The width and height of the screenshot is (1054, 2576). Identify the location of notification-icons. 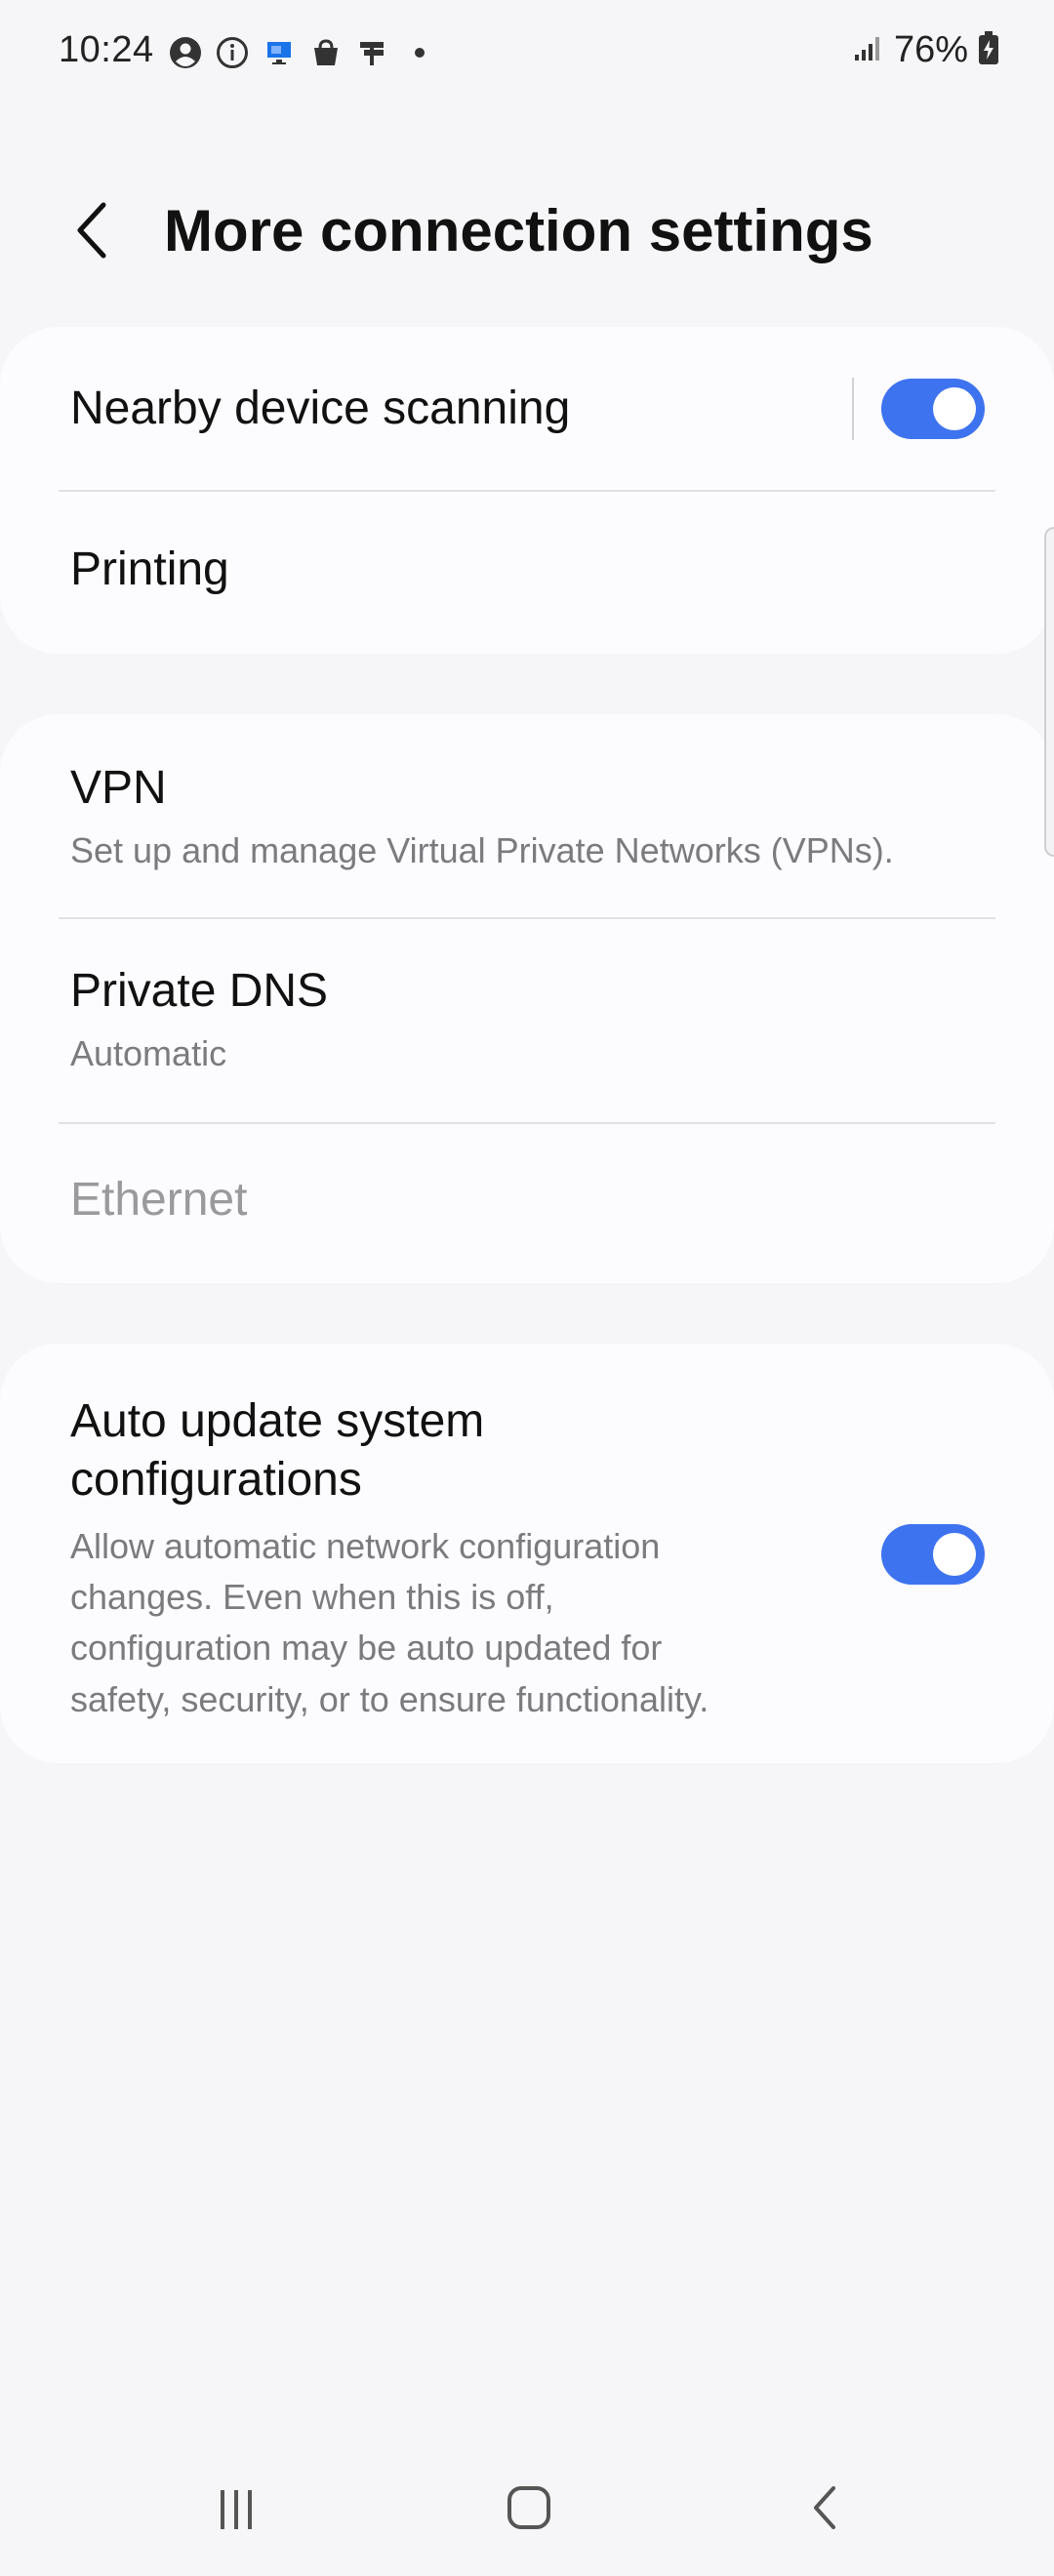
(302, 52).